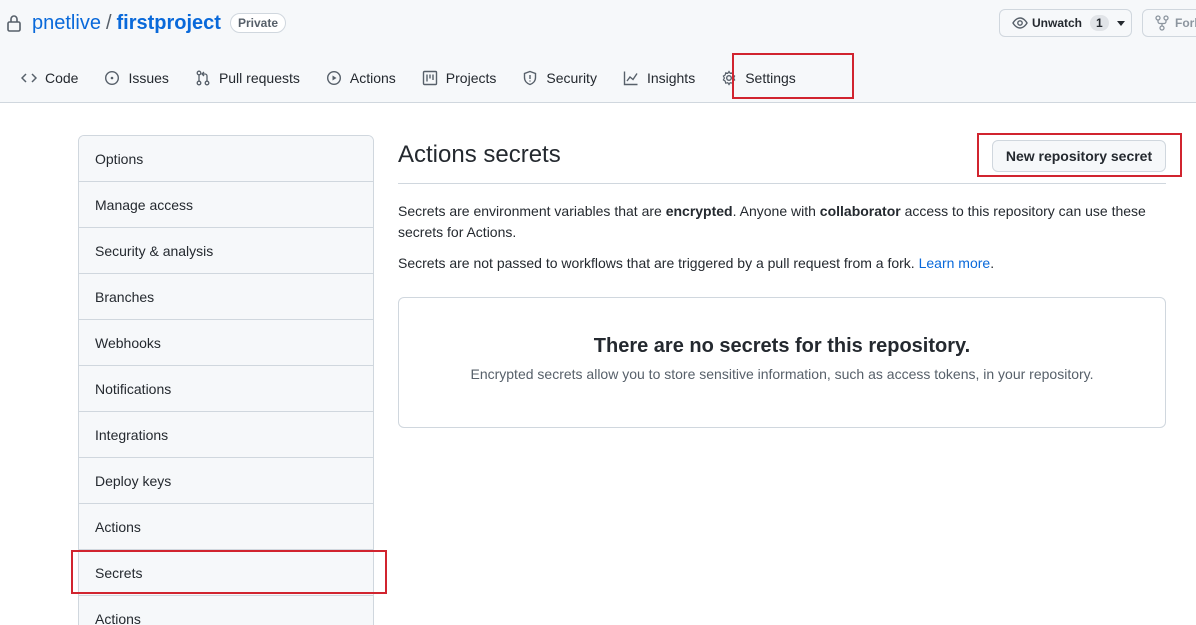 This screenshot has height=625, width=1196. Describe the element at coordinates (860, 211) in the screenshot. I see `desc1-d: collaborator` at that location.